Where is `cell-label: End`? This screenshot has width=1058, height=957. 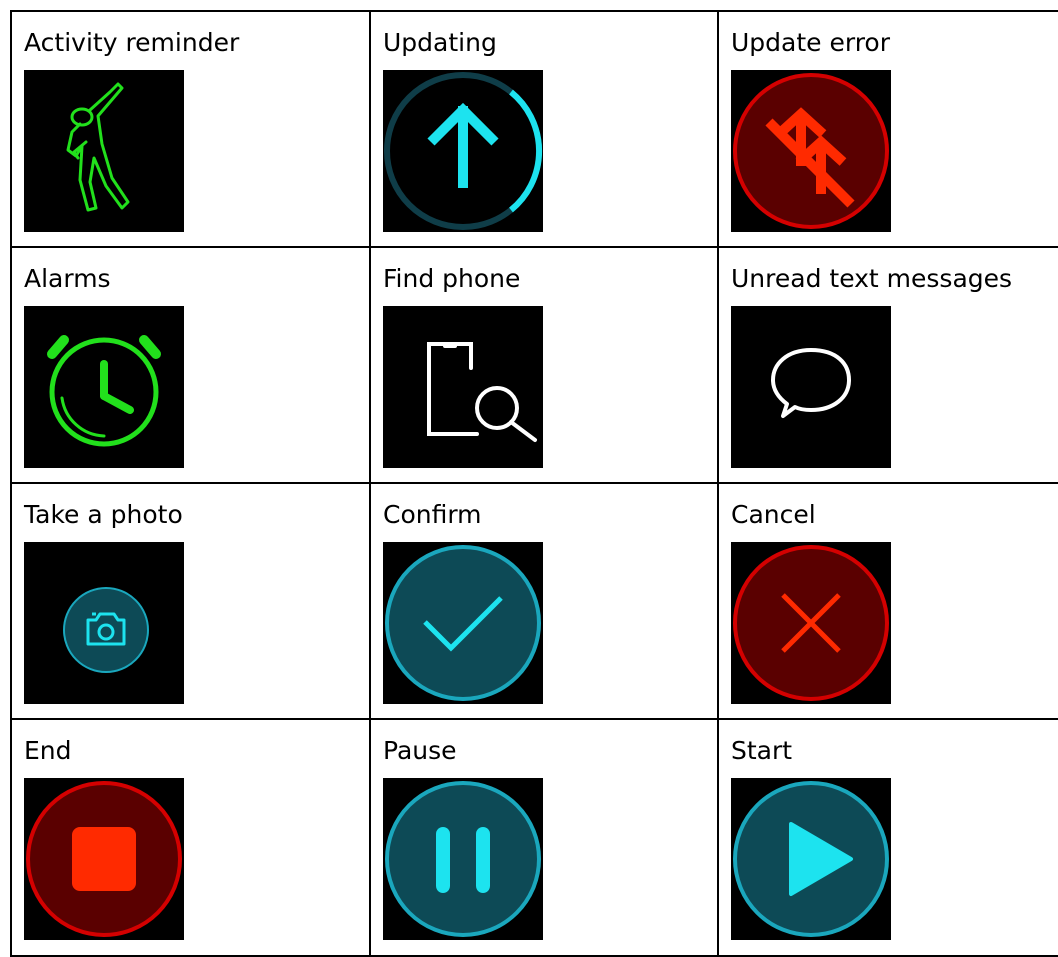 cell-label: End is located at coordinates (48, 750).